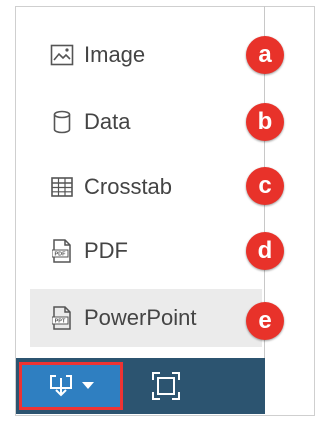 This screenshot has width=325, height=429. What do you see at coordinates (62, 55) in the screenshot?
I see `image-icon` at bounding box center [62, 55].